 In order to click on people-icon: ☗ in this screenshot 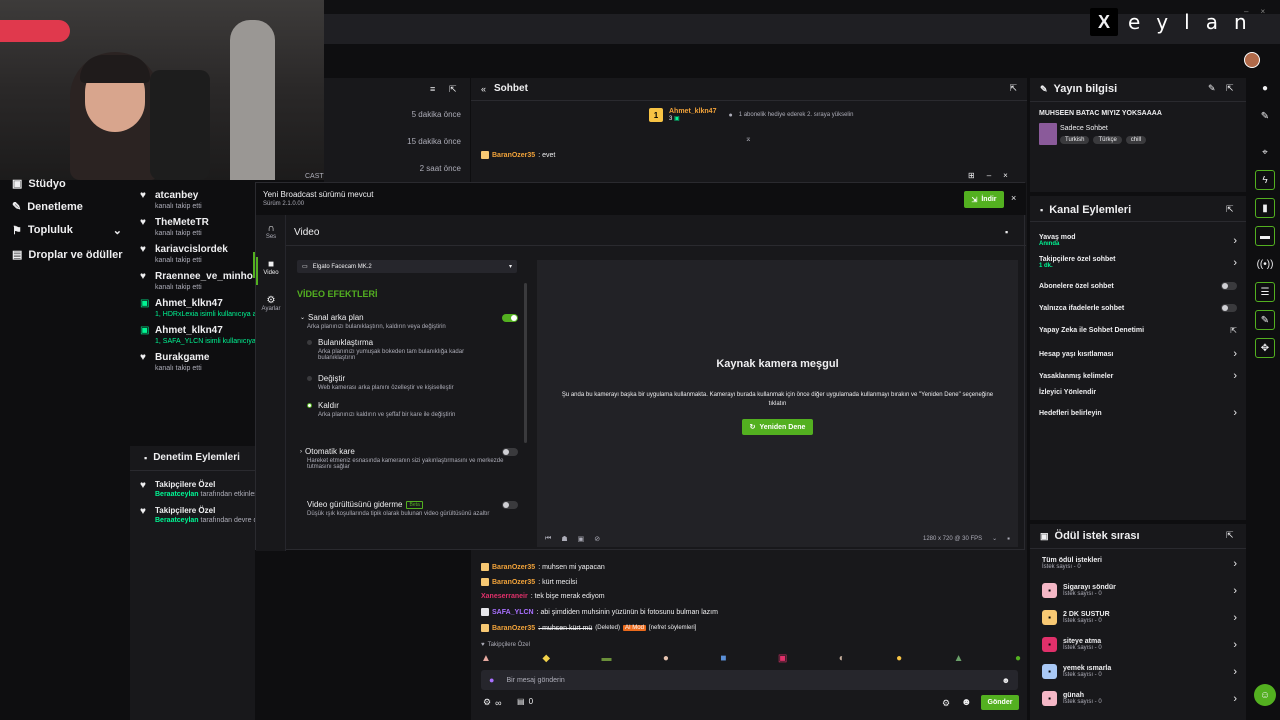, I will do `click(564, 539)`.